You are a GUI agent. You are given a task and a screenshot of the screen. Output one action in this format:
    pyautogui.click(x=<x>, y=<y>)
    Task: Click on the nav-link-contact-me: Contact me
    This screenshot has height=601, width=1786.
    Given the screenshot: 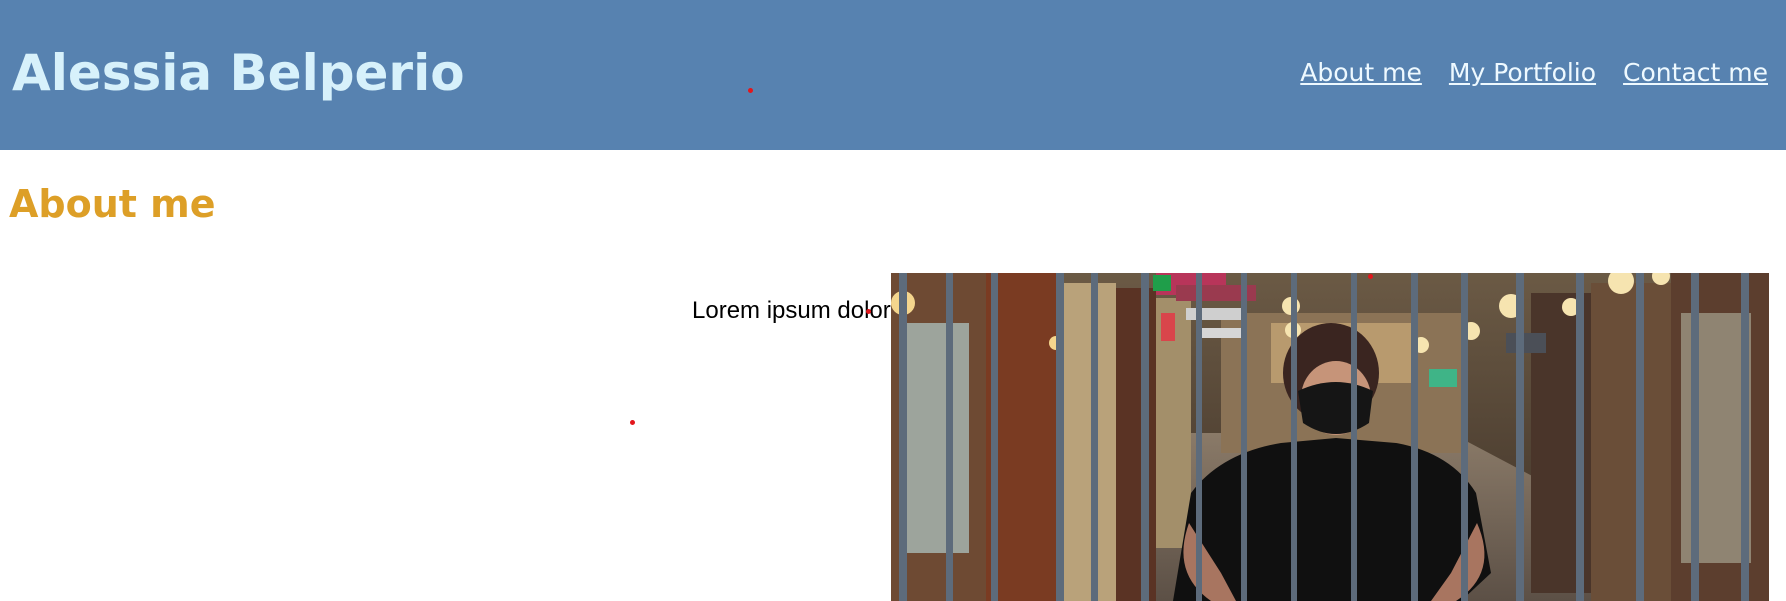 What is the action you would take?
    pyautogui.click(x=1695, y=73)
    